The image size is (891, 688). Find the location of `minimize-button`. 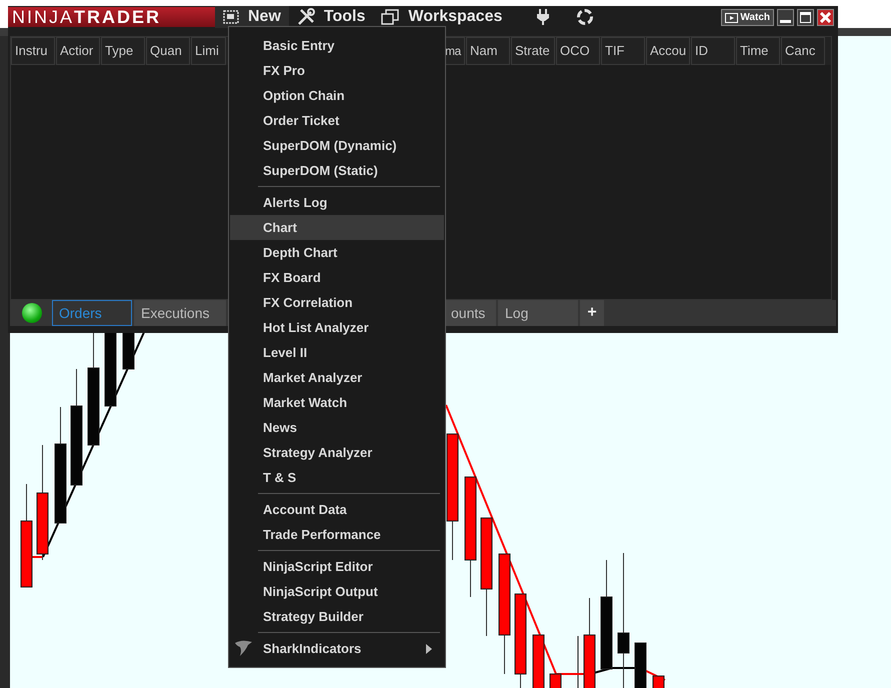

minimize-button is located at coordinates (785, 17).